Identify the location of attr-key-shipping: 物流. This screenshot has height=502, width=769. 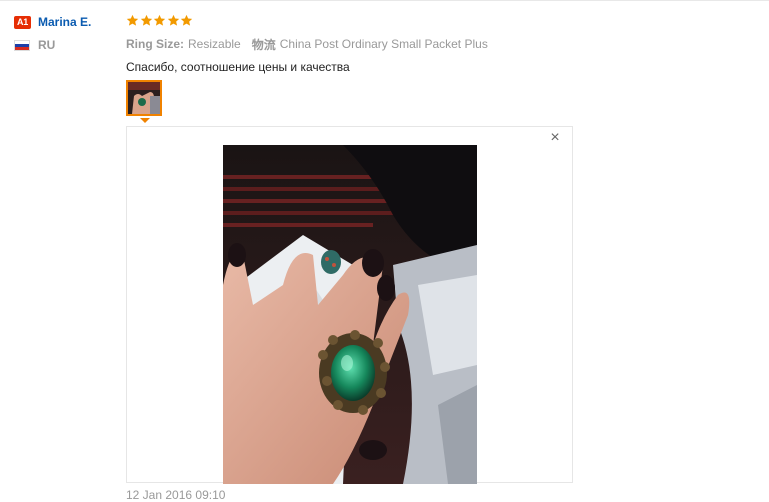
(263, 44).